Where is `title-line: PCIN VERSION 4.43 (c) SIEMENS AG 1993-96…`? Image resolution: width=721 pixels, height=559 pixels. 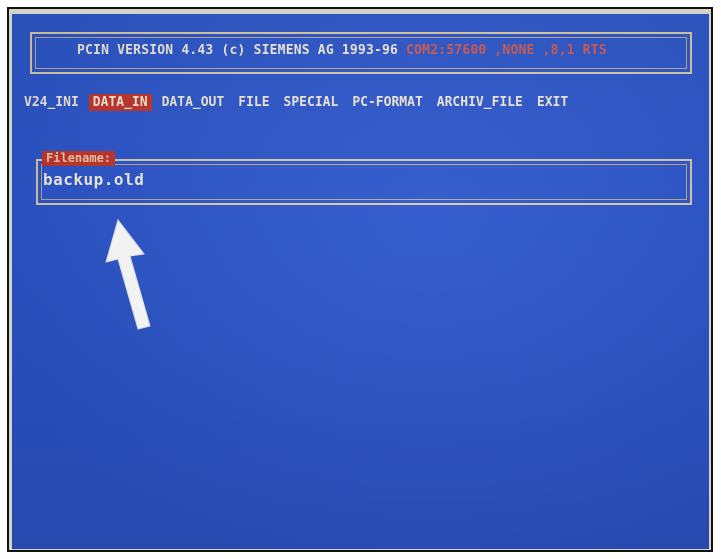 title-line: PCIN VERSION 4.43 (c) SIEMENS AG 1993-96… is located at coordinates (342, 50).